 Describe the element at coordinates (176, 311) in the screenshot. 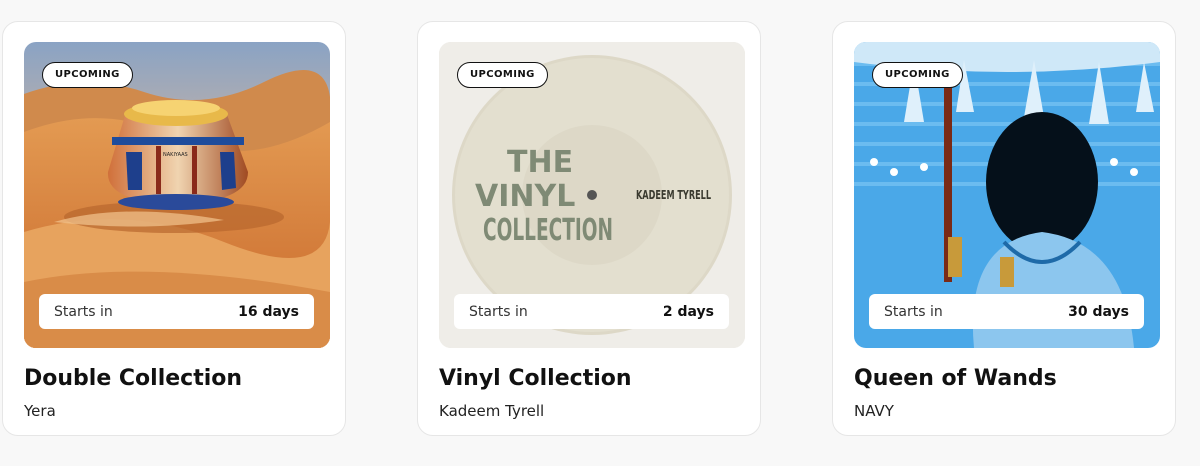

I see `countdown-timer: Starts in 16 days` at that location.